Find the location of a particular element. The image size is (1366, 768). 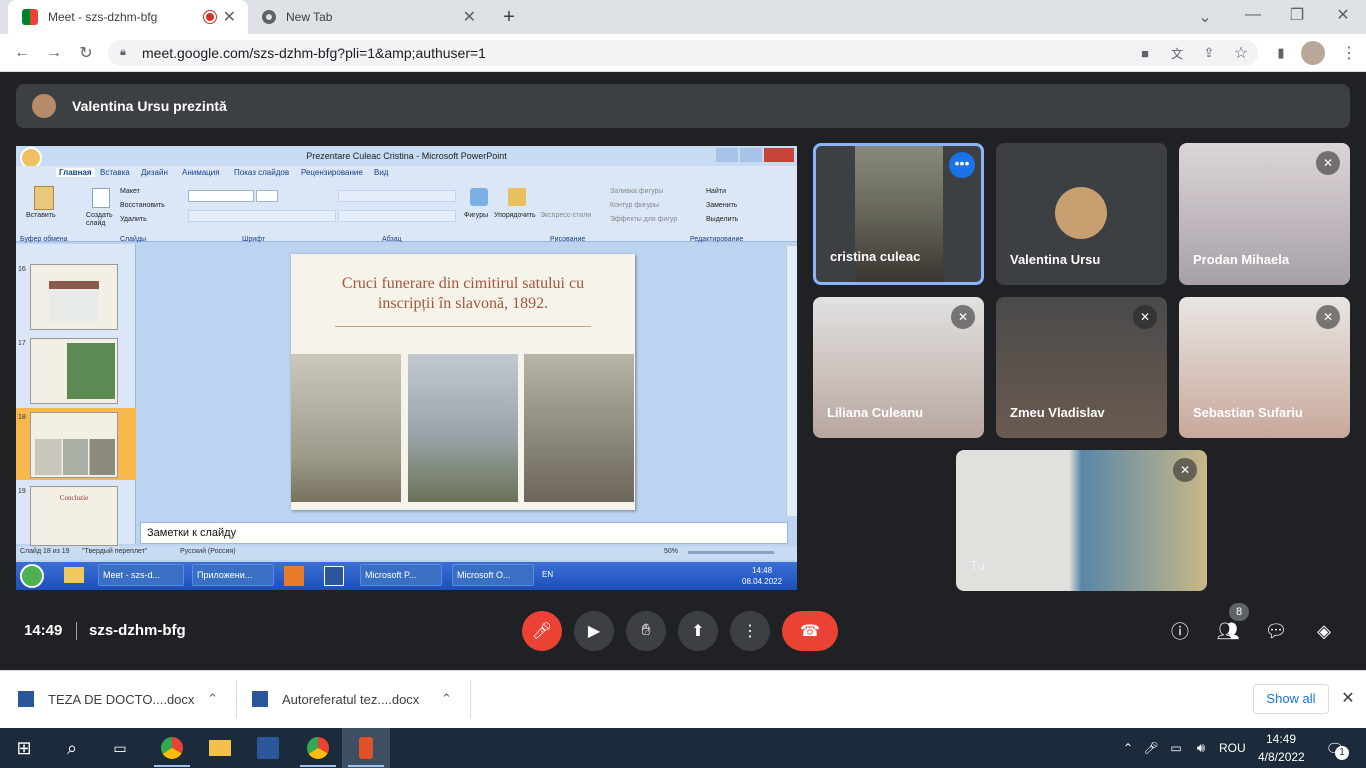

task-view-icon: ▭ is located at coordinates (120, 748).